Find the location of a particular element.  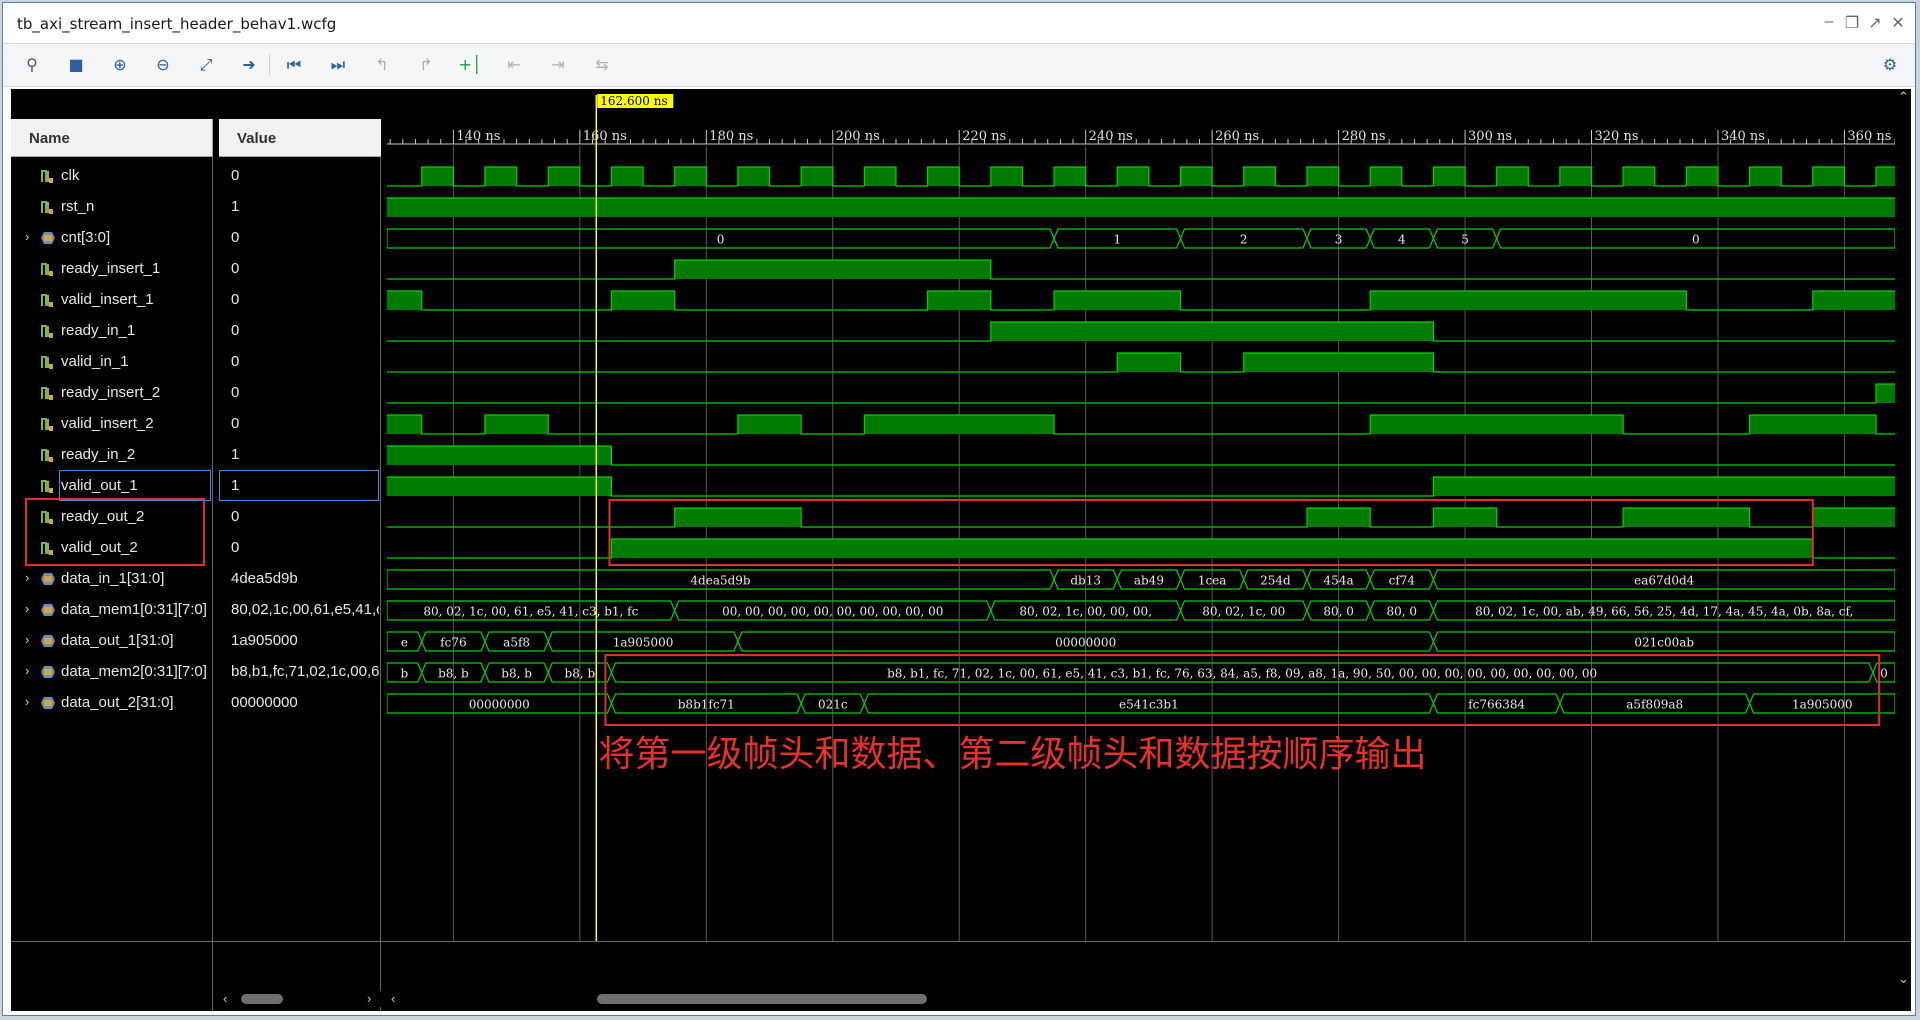

signal-value: 0 is located at coordinates (235, 423).